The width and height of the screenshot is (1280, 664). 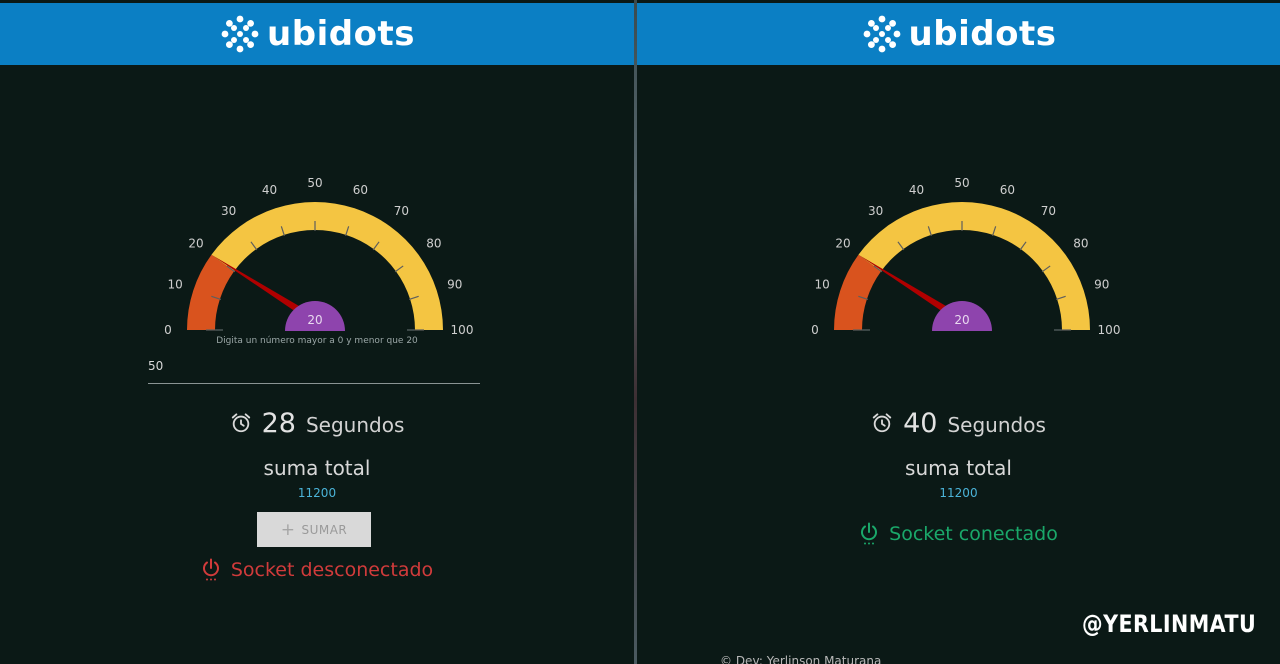 I want to click on countdown-timer: 40 Segundos, so click(x=958, y=429).